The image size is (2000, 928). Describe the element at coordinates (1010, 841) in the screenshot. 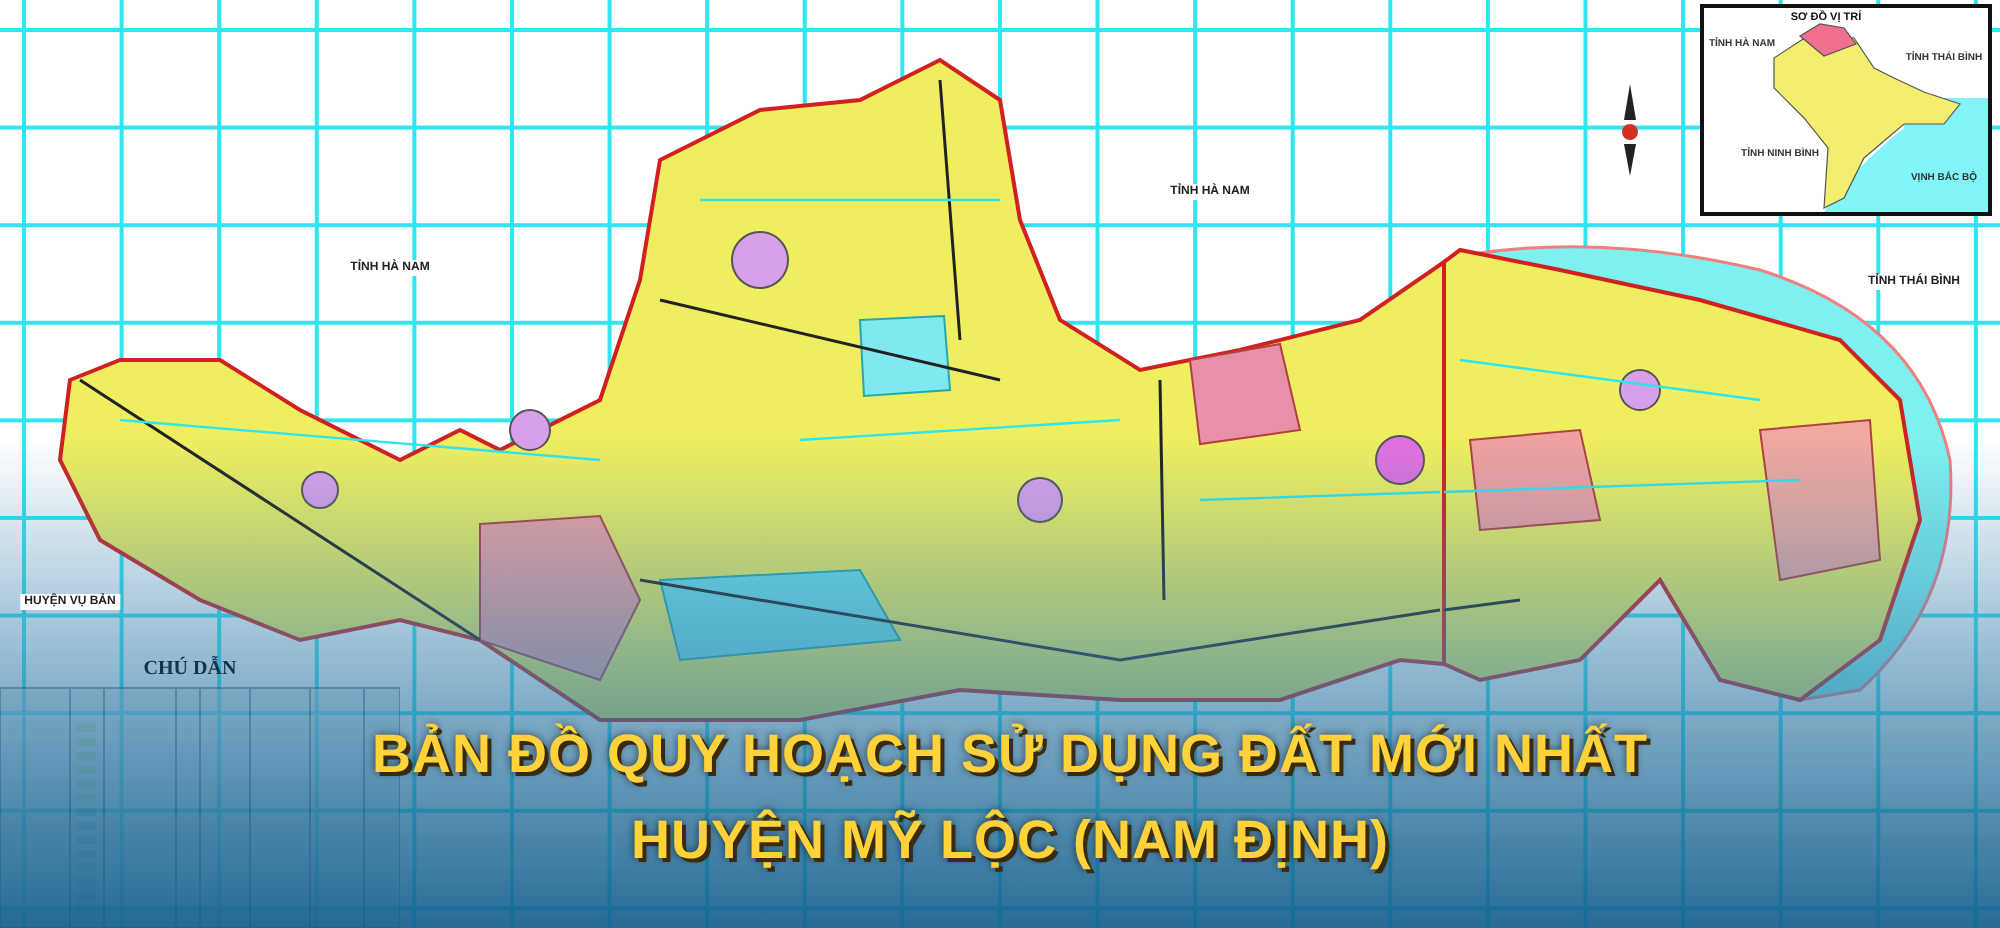

I see `title-line: HUYỆN MỸ LỘC (NAM ĐỊNH)` at that location.